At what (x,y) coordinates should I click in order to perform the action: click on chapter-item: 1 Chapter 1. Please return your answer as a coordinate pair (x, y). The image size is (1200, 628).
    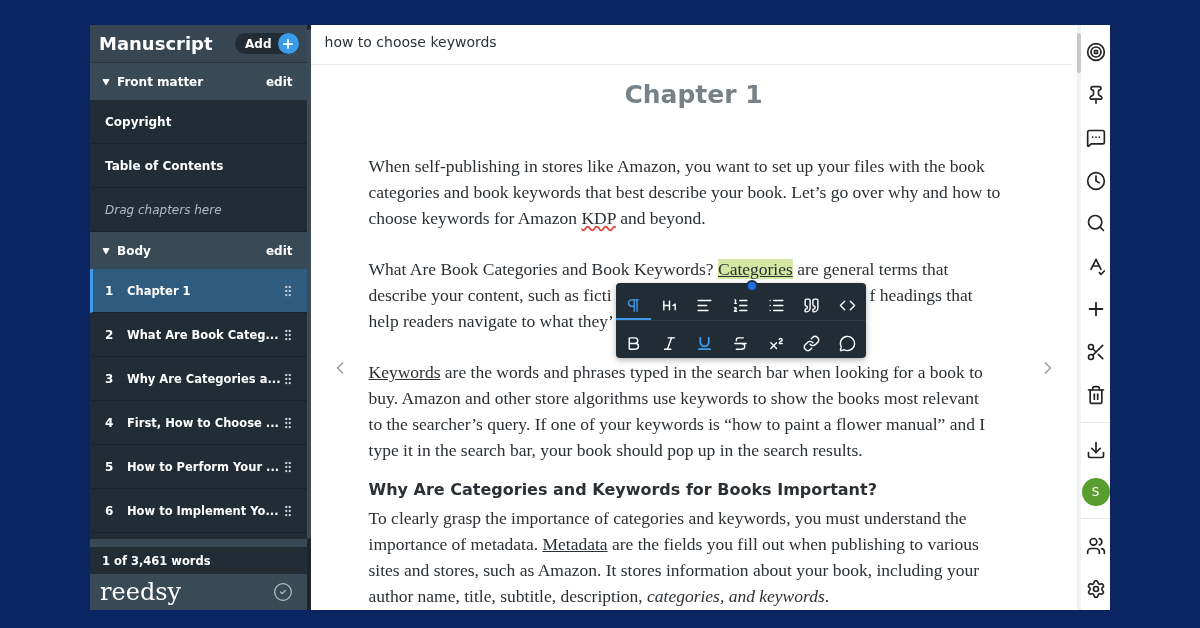
    Looking at the image, I should click on (198, 291).